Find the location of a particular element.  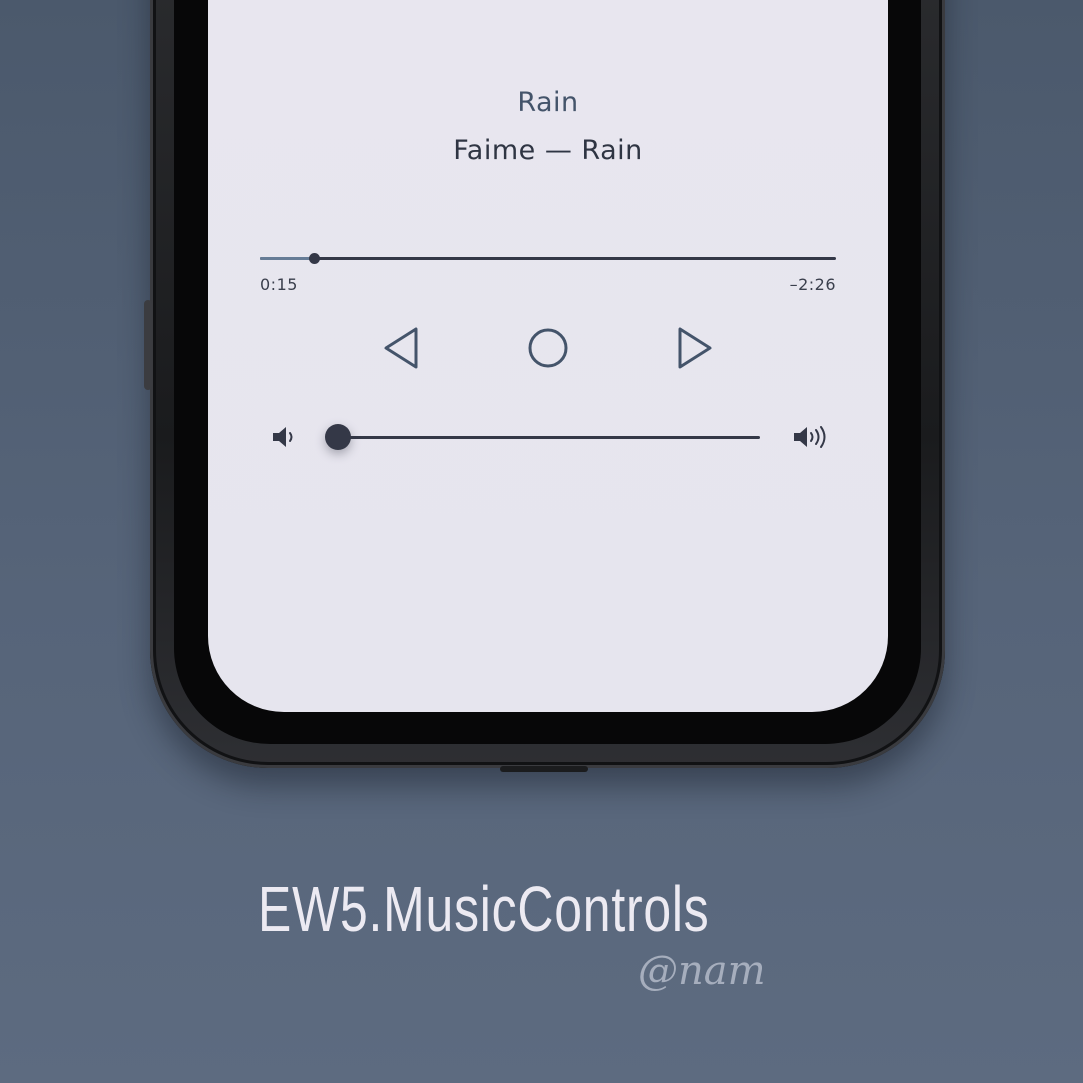

phone-side-button is located at coordinates (148, 345).